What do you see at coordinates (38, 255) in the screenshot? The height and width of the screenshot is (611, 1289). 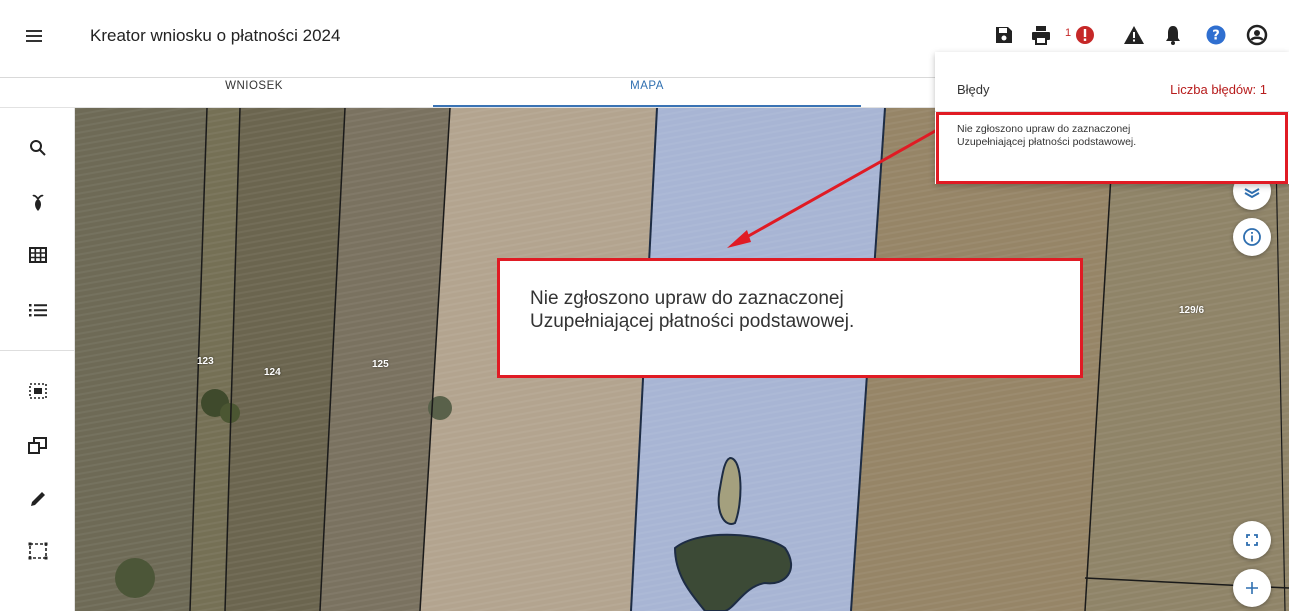 I see `grid-table-icon` at bounding box center [38, 255].